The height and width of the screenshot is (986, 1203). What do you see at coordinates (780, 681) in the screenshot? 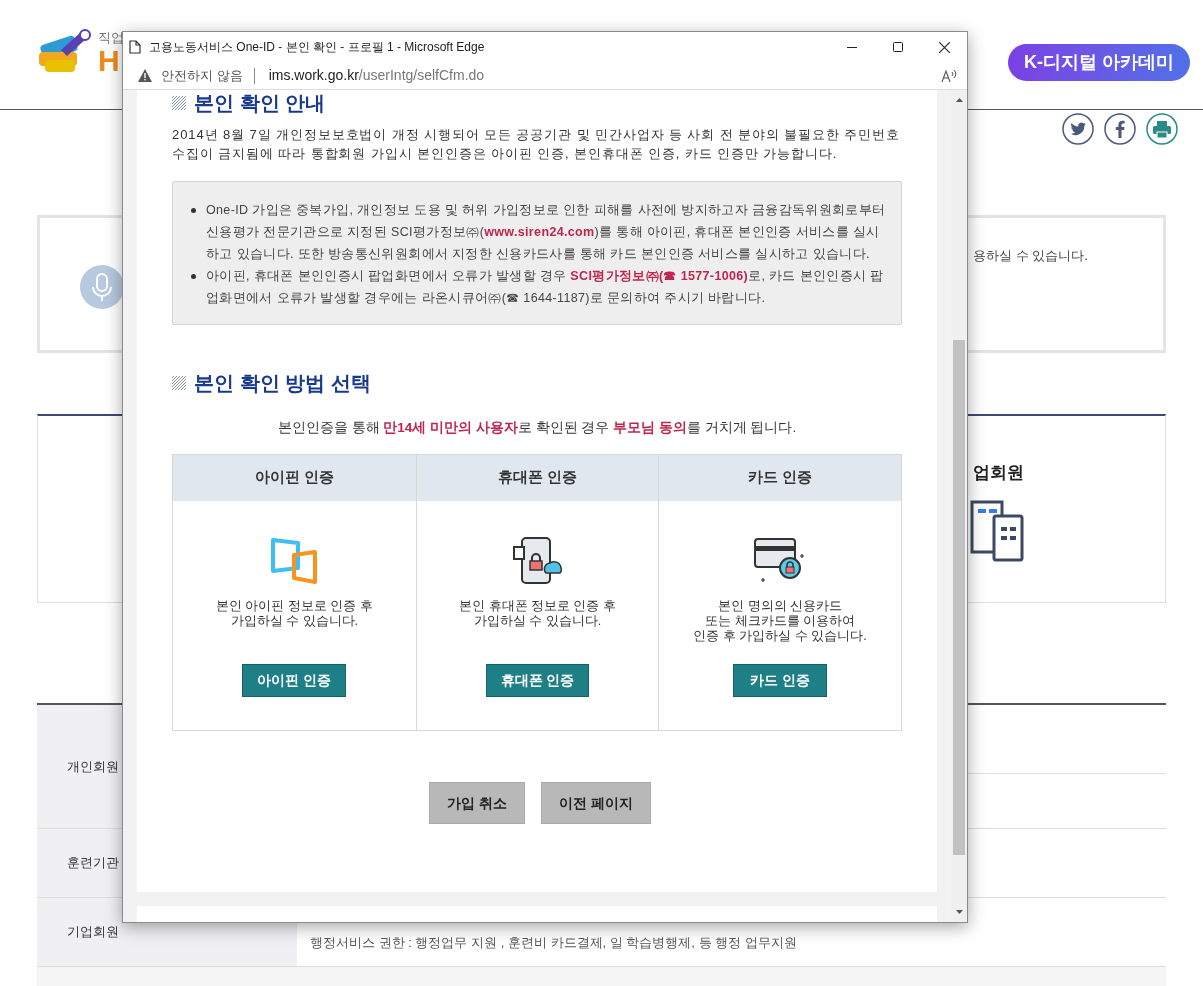
I see `method-button: 카드 인증` at bounding box center [780, 681].